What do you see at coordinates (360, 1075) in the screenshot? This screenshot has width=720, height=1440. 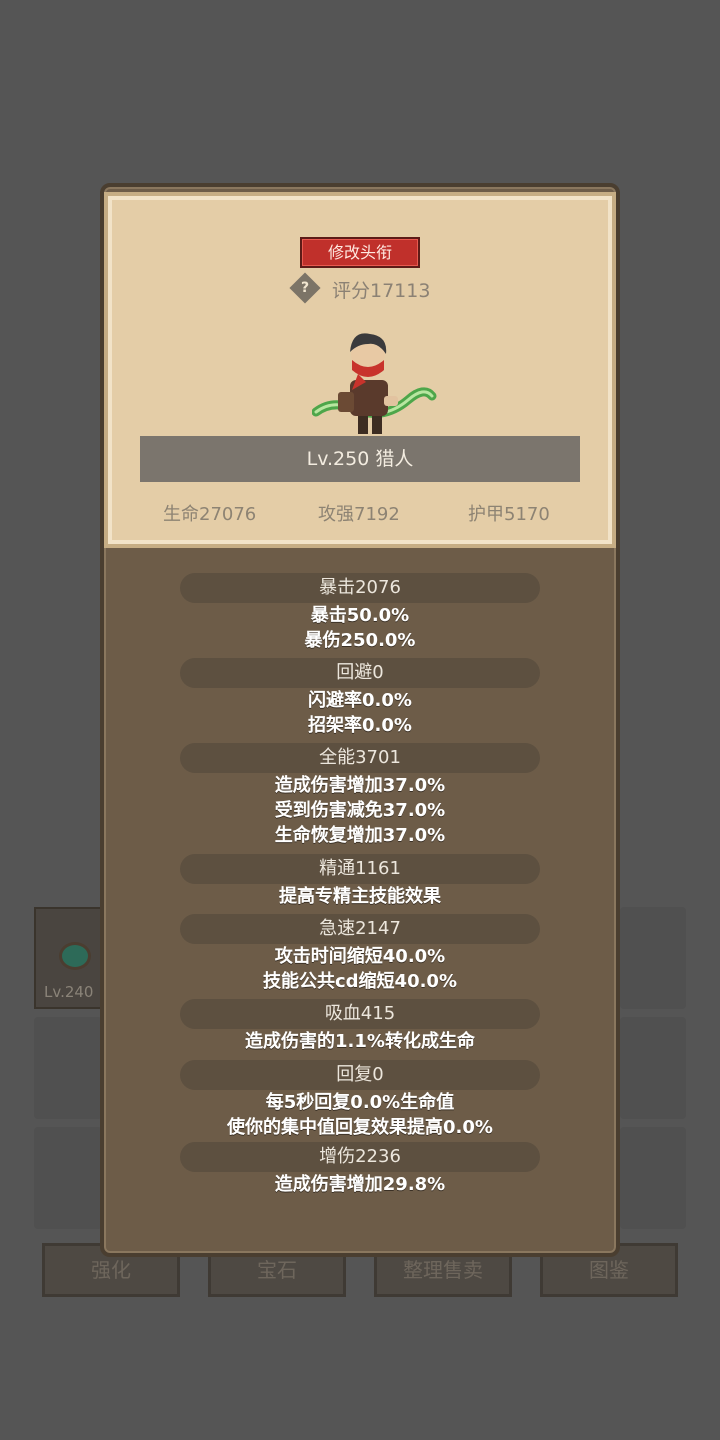 I see `regen-section-header: 回复0` at bounding box center [360, 1075].